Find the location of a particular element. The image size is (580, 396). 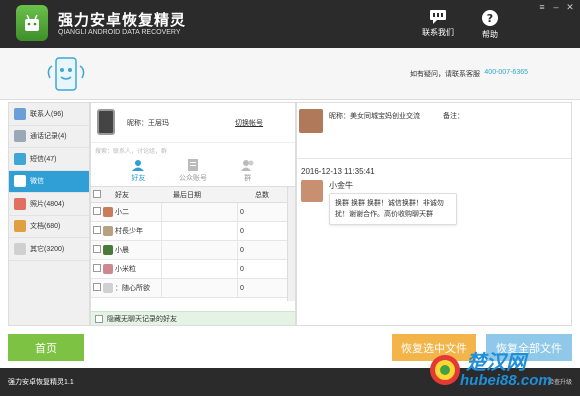

tab-friends: 好友 is located at coordinates (138, 171).